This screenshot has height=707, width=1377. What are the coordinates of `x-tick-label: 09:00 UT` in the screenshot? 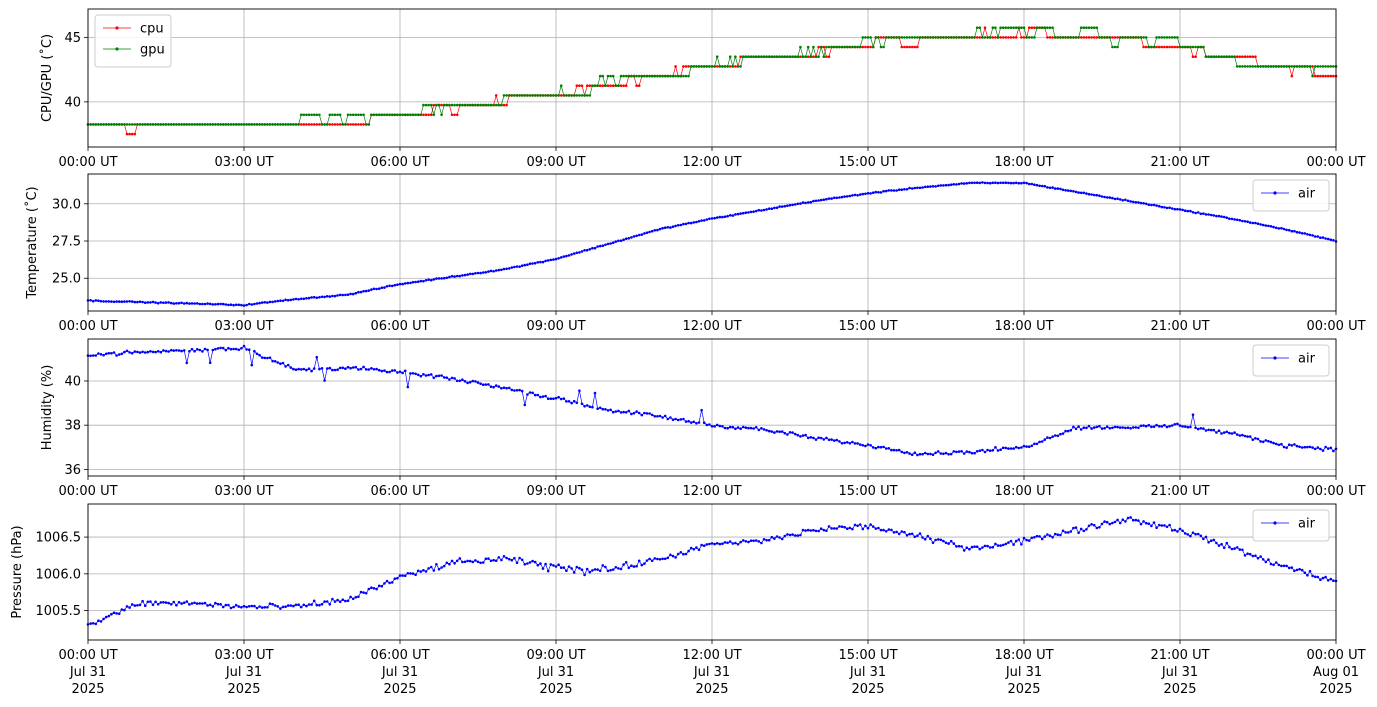 It's located at (555, 326).